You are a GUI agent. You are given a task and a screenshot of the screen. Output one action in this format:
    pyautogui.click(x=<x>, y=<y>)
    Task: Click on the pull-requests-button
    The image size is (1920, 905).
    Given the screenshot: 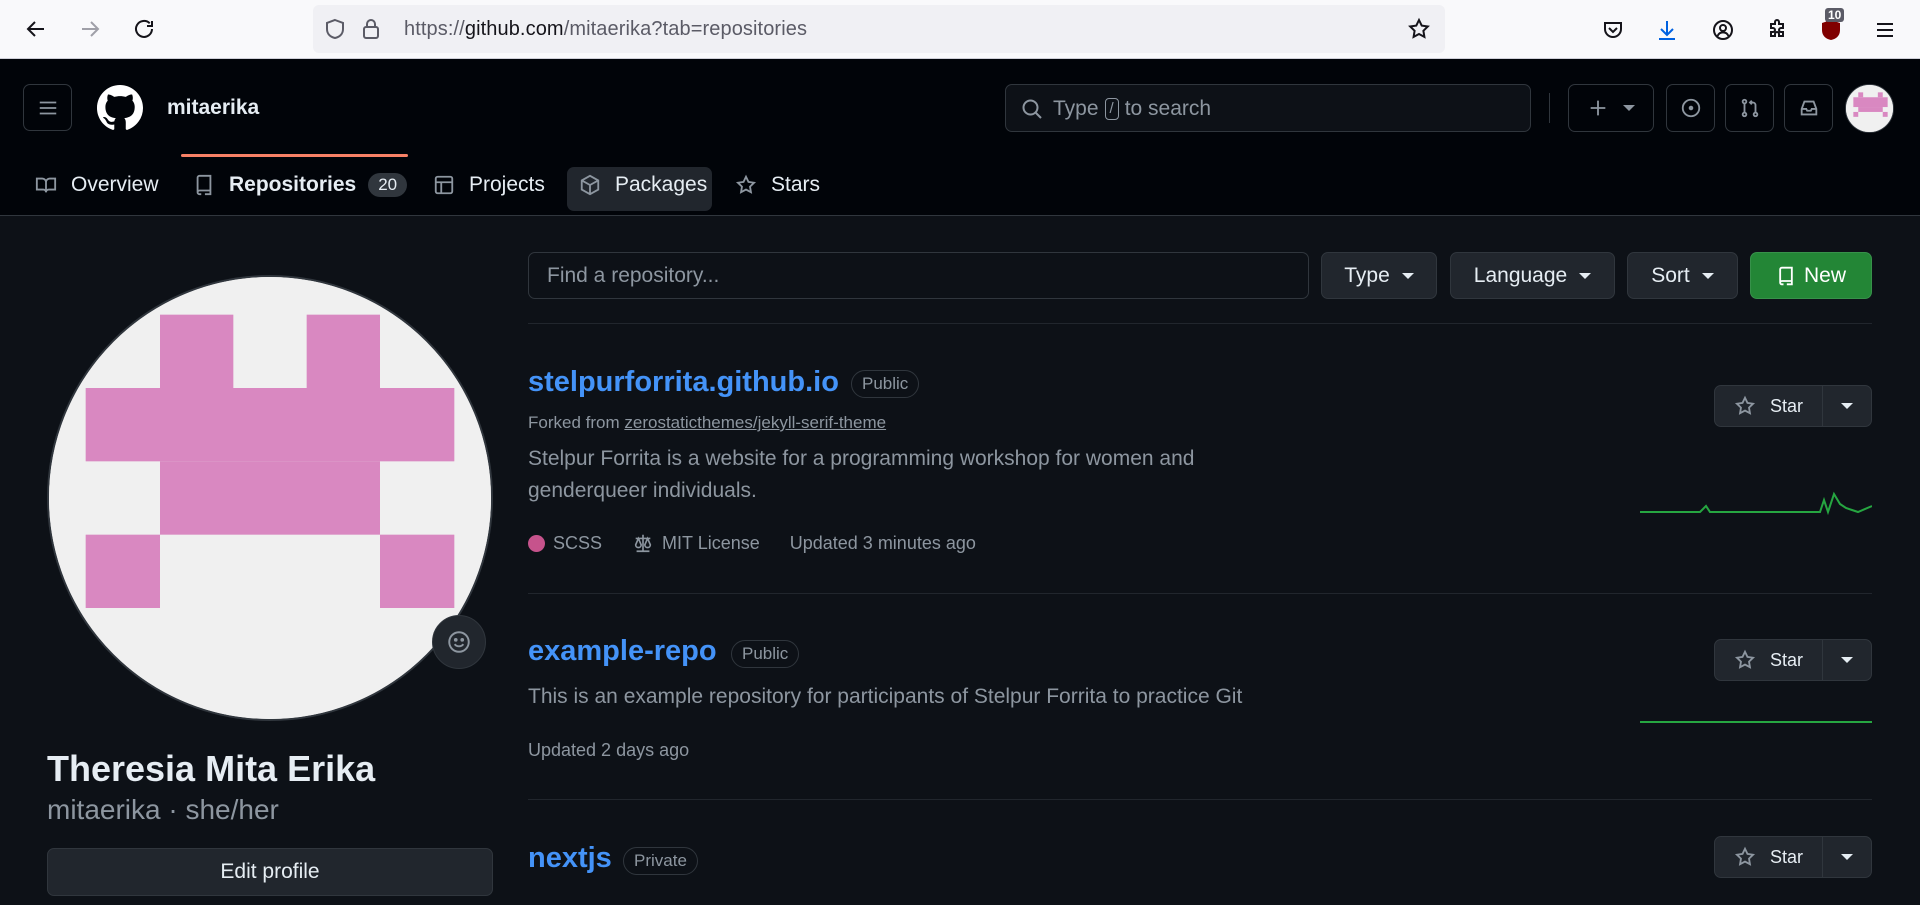 What is the action you would take?
    pyautogui.click(x=1749, y=108)
    